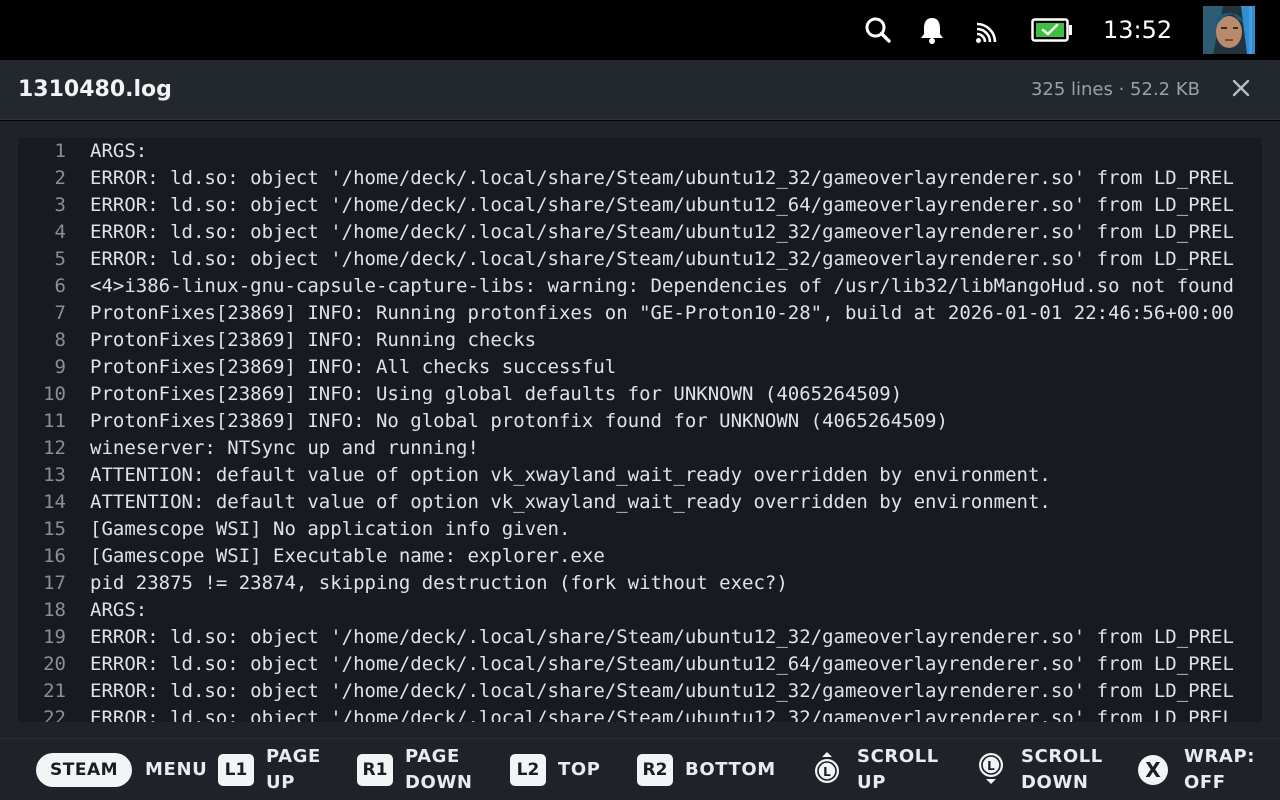 The width and height of the screenshot is (1280, 800). Describe the element at coordinates (54, 637) in the screenshot. I see `line-number: 19` at that location.